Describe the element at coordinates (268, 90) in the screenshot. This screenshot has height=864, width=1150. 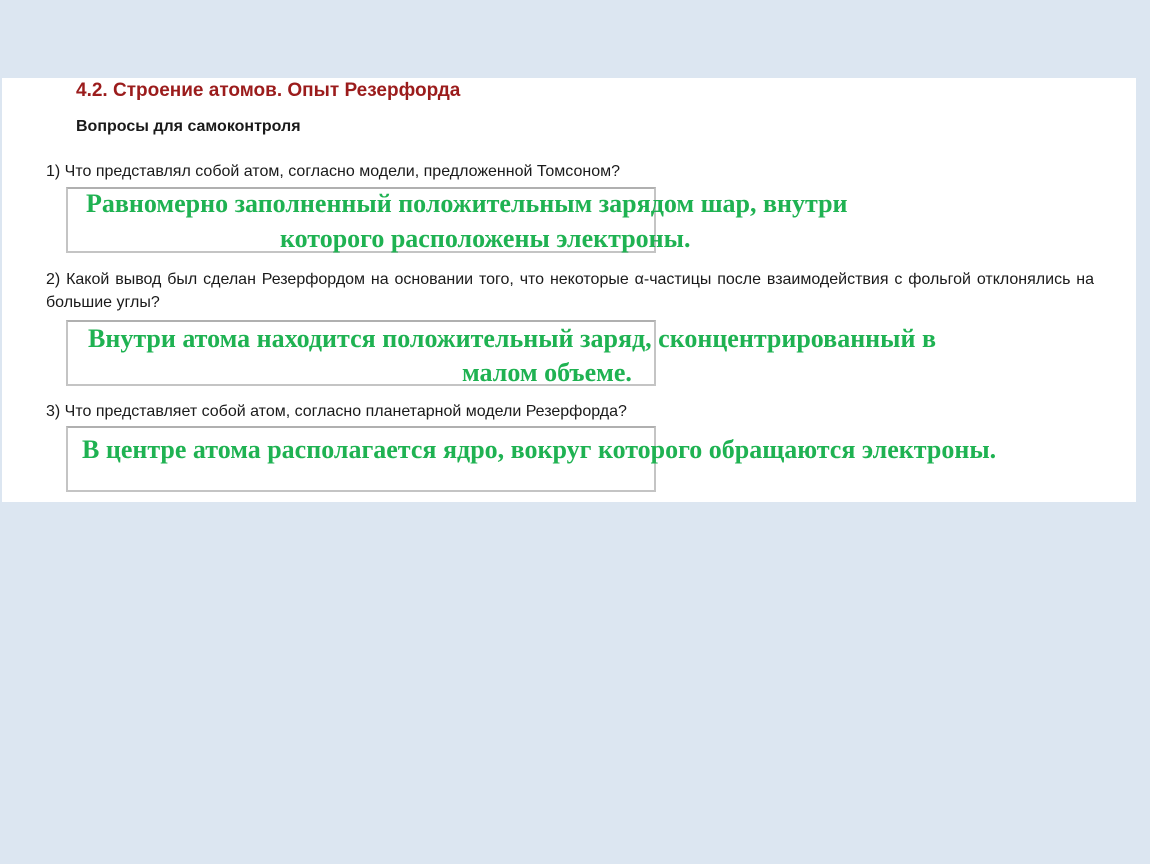
I see `section-title: 4.2. Строение атомов. Опыт Резерфорда` at that location.